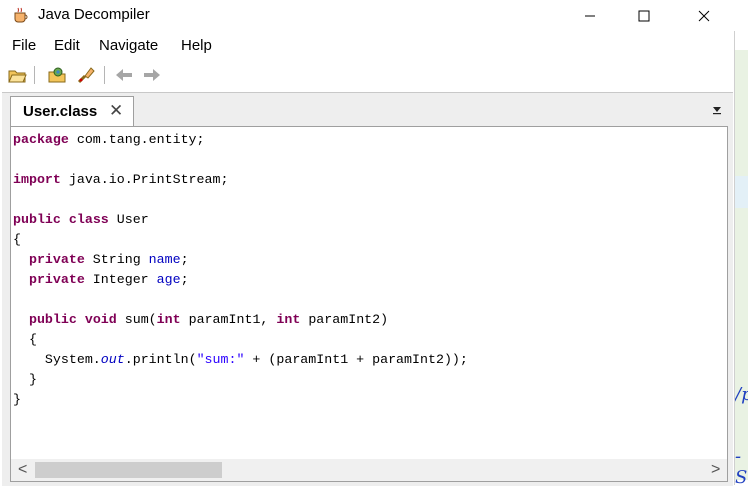 Image resolution: width=748 pixels, height=488 pixels. I want to click on maximize-icon, so click(644, 15).